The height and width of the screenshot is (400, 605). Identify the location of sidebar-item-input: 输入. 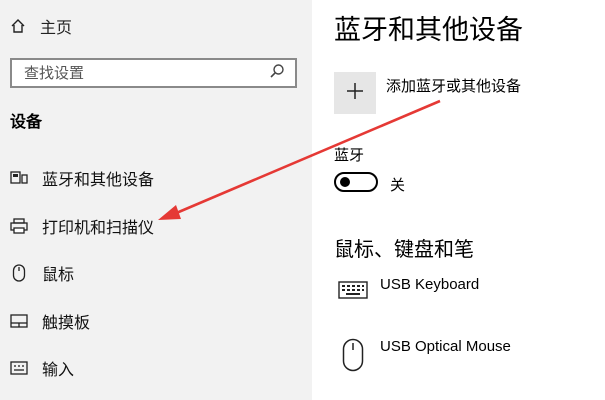
(42, 368).